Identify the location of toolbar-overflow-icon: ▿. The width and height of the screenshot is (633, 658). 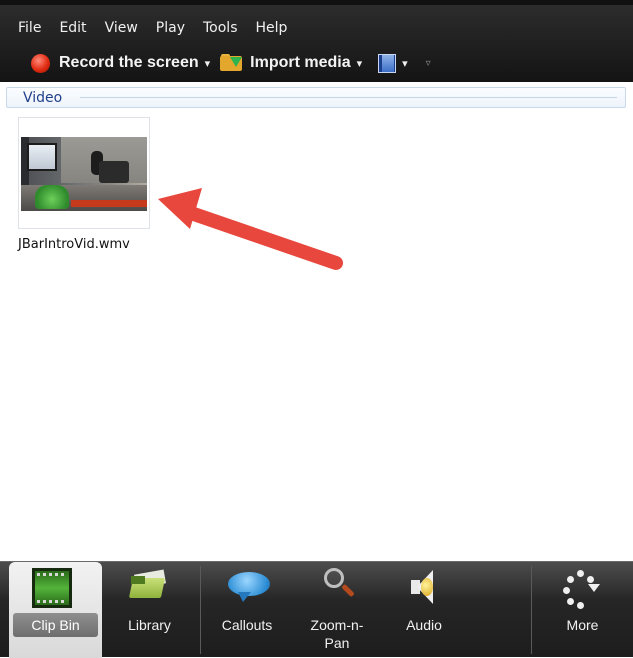
(428, 63).